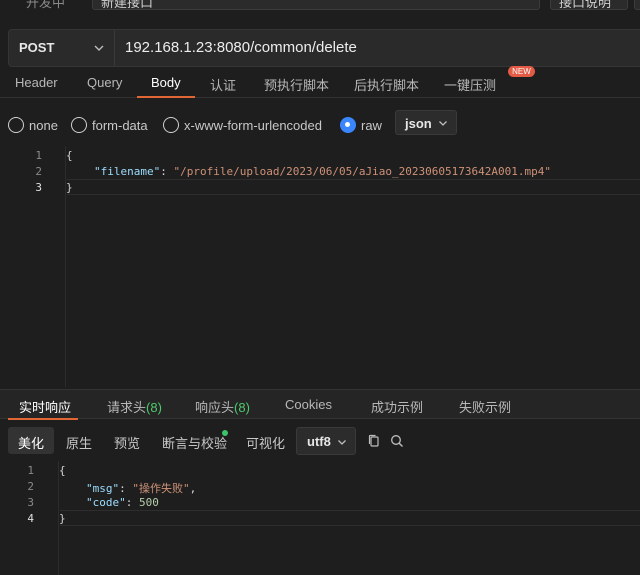  I want to click on method-label: POST, so click(37, 47).